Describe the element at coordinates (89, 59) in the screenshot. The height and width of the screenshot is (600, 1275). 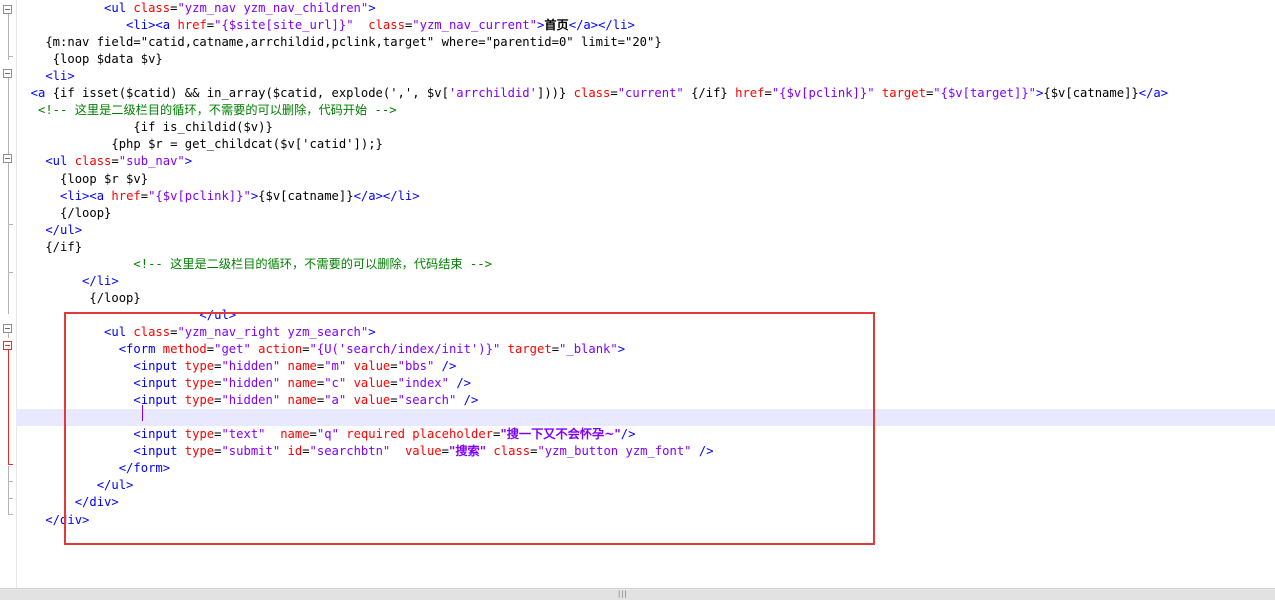
I see `code-token: {loop $data $v}` at that location.